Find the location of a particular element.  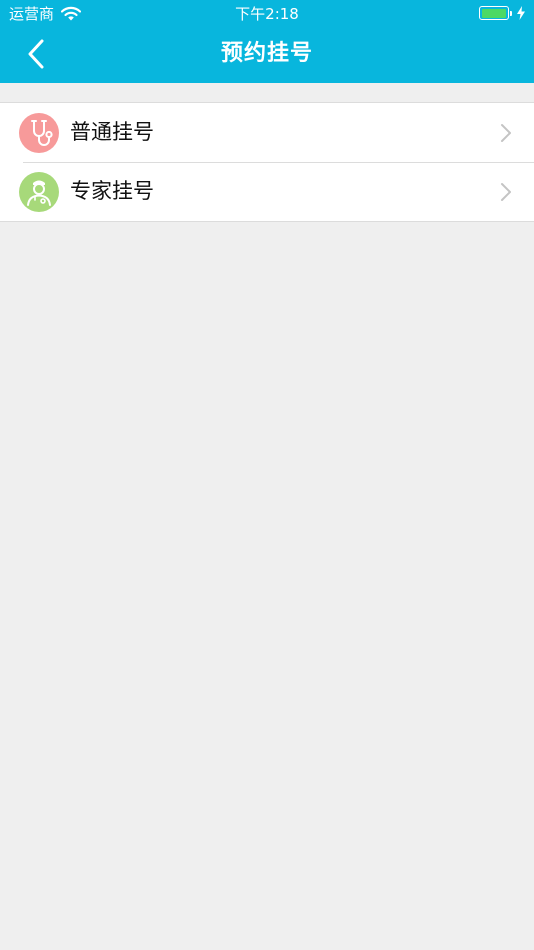

status-bar: 运营商 下午2:18 is located at coordinates (267, 14).